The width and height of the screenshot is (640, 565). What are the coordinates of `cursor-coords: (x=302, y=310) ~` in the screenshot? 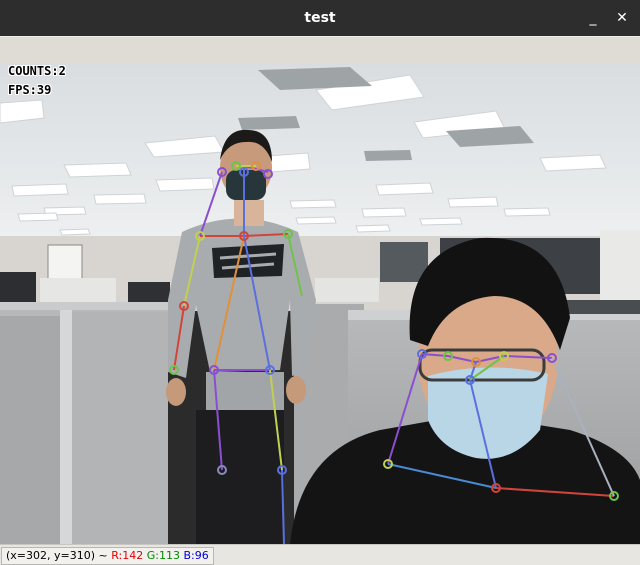 It's located at (57, 555).